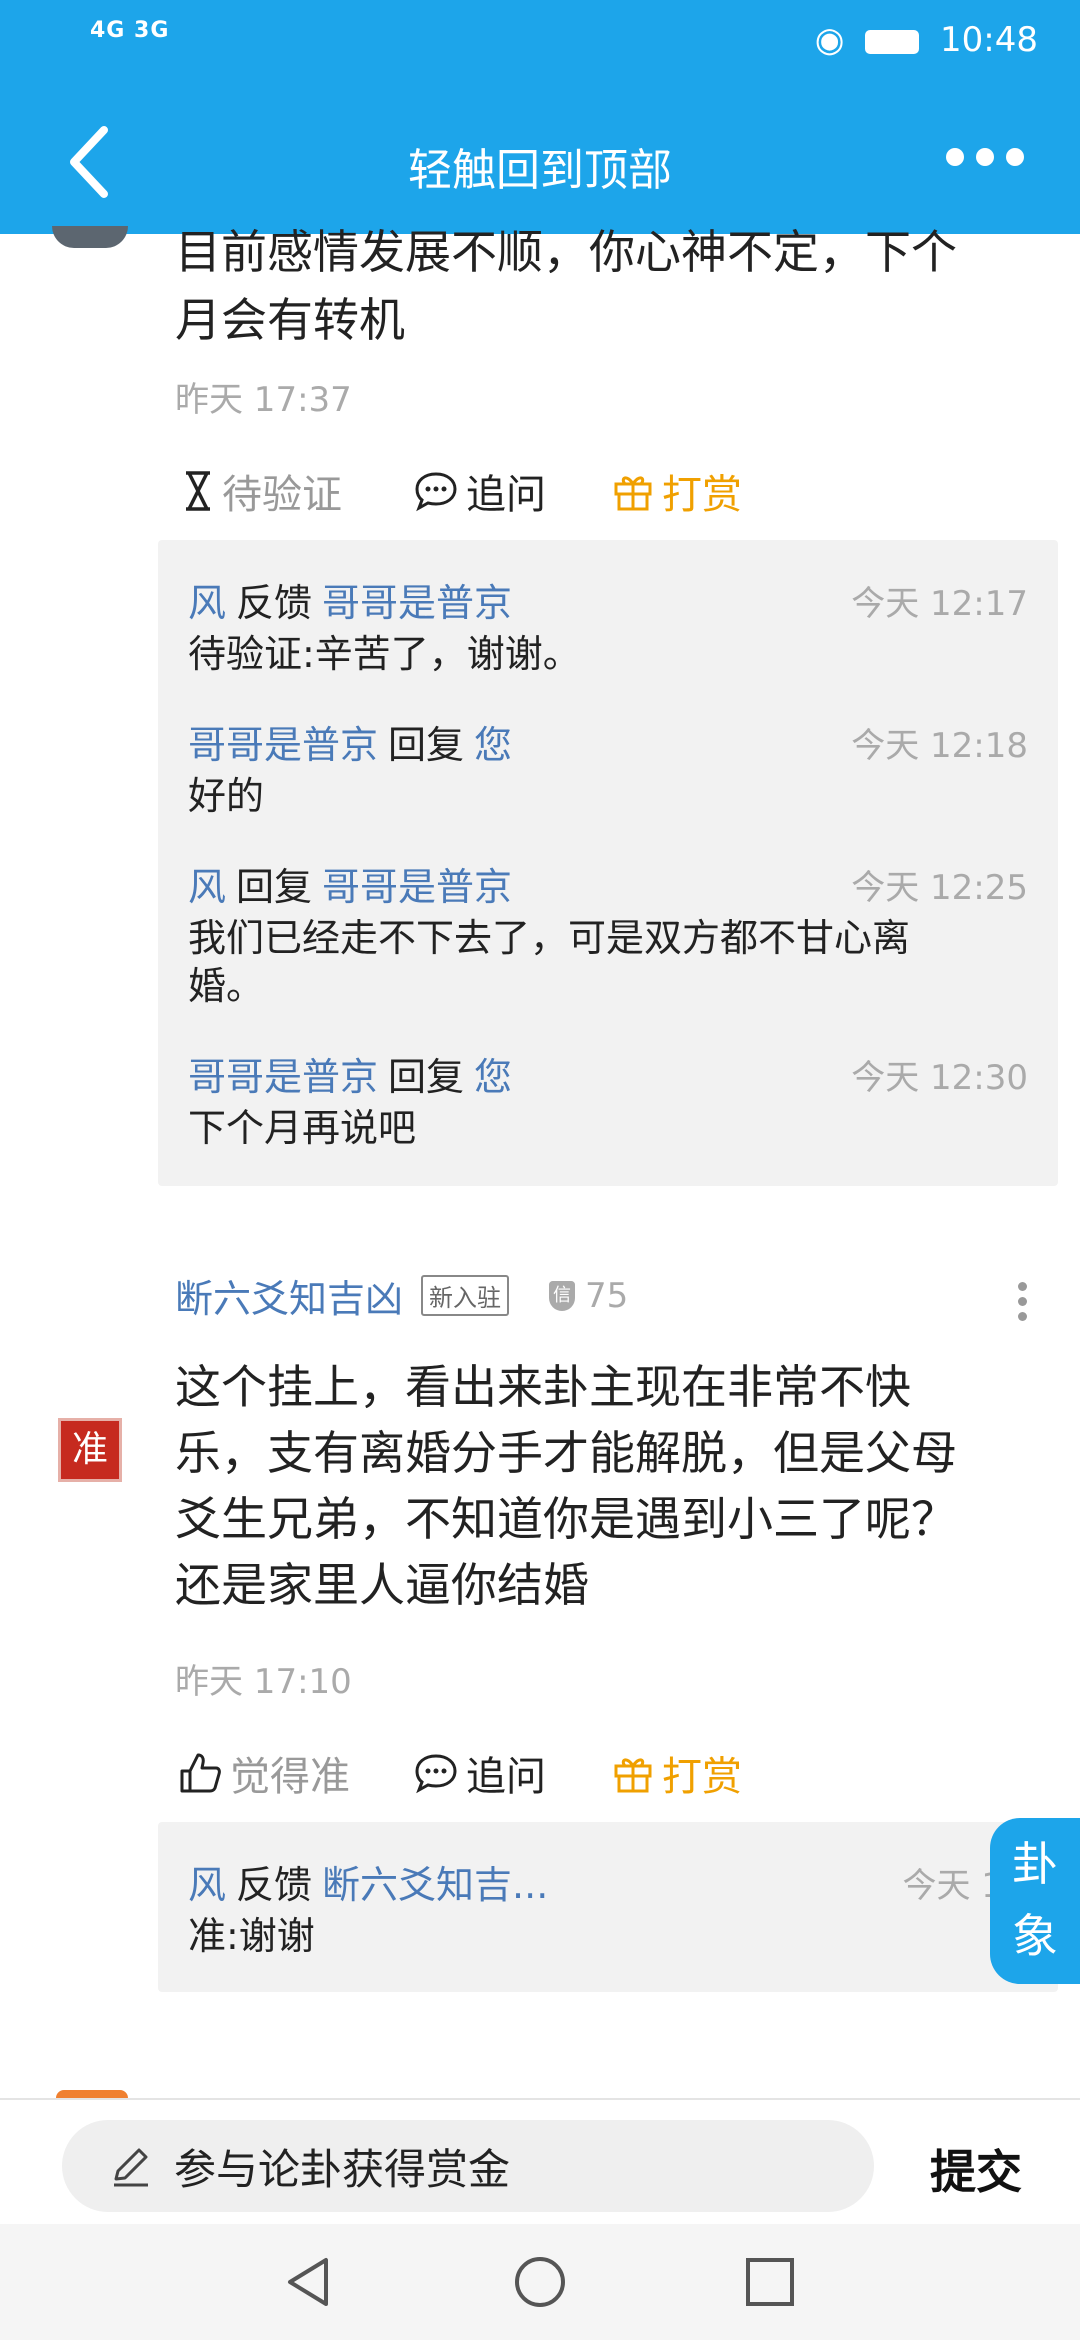 This screenshot has width=1080, height=2340. What do you see at coordinates (1035, 1864) in the screenshot?
I see `hexagram-tab-char: 卦` at bounding box center [1035, 1864].